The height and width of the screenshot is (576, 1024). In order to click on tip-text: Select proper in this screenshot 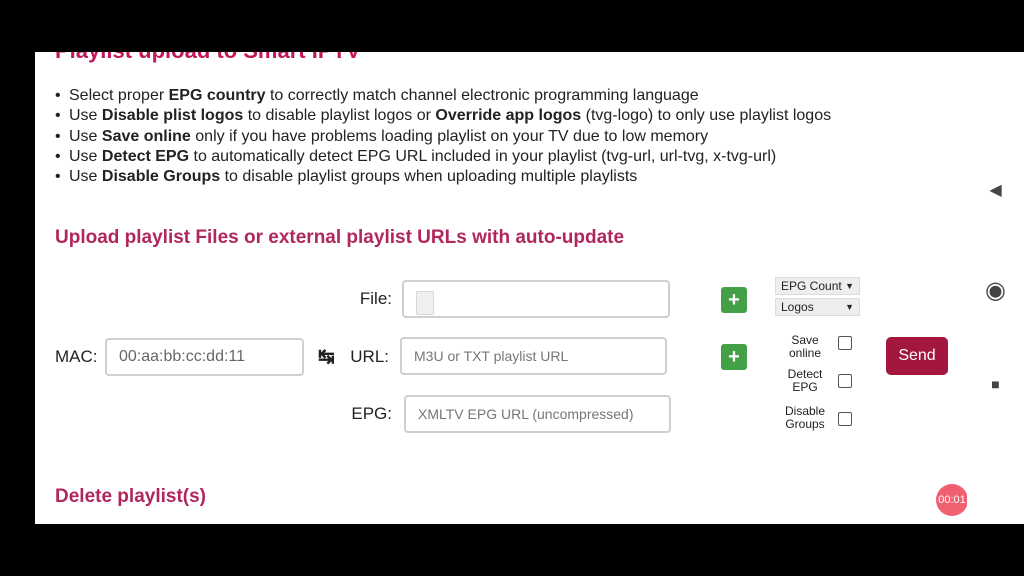, I will do `click(119, 95)`.